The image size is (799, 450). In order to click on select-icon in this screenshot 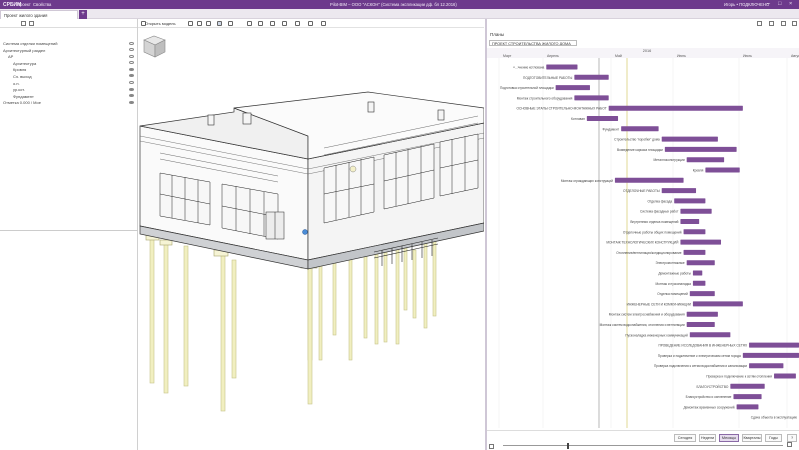, I will do `click(219, 23)`.